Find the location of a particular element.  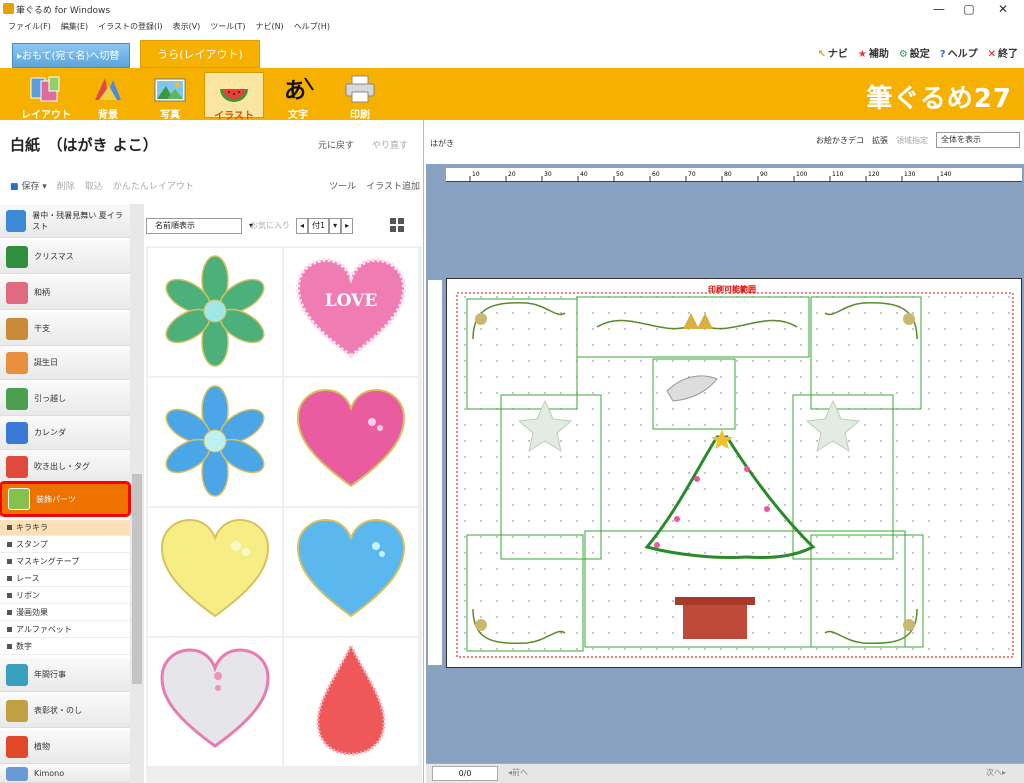

category-scrollbar is located at coordinates (137, 493).